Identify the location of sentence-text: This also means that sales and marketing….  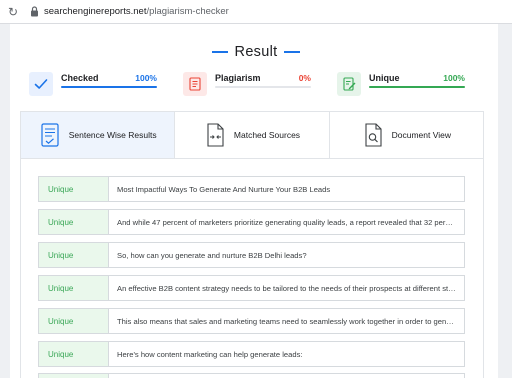
(286, 321).